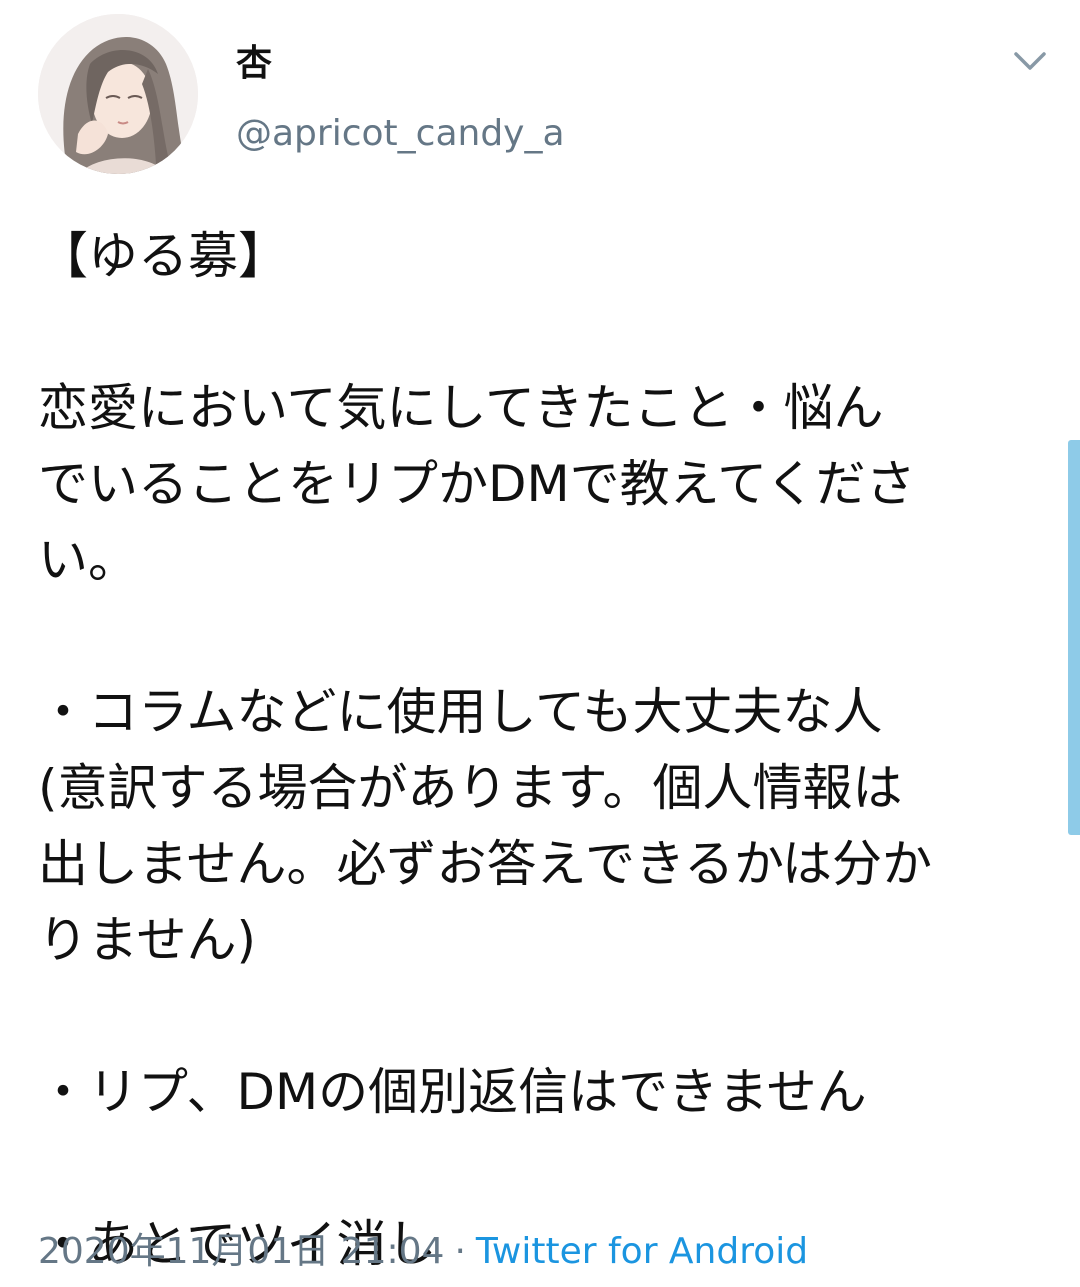 This screenshot has width=1080, height=1287. I want to click on tweet-line: でいることをリプかDMで教えてくださ, so click(477, 484).